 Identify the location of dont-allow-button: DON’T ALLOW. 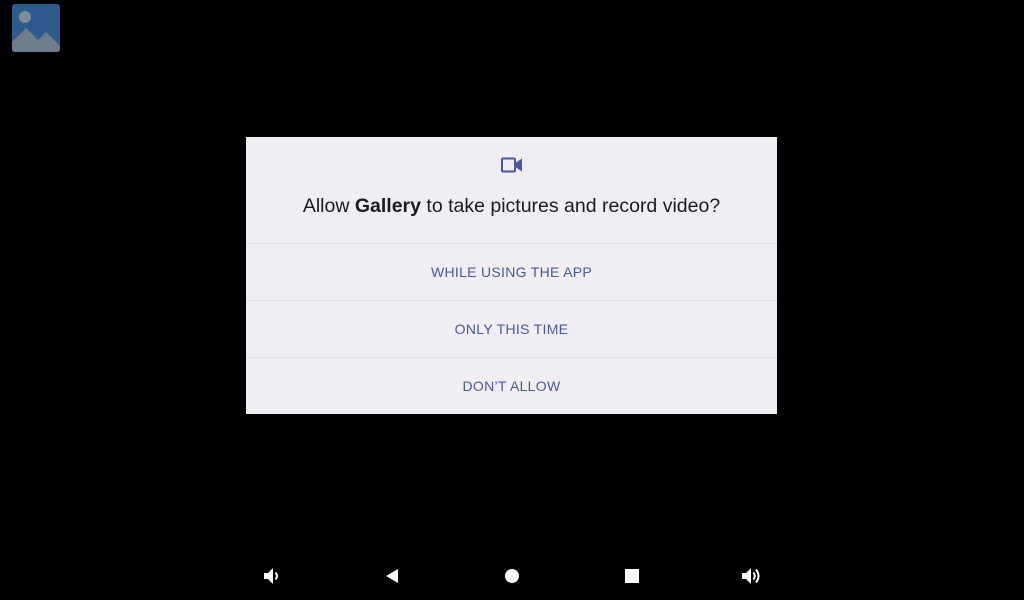
(511, 386).